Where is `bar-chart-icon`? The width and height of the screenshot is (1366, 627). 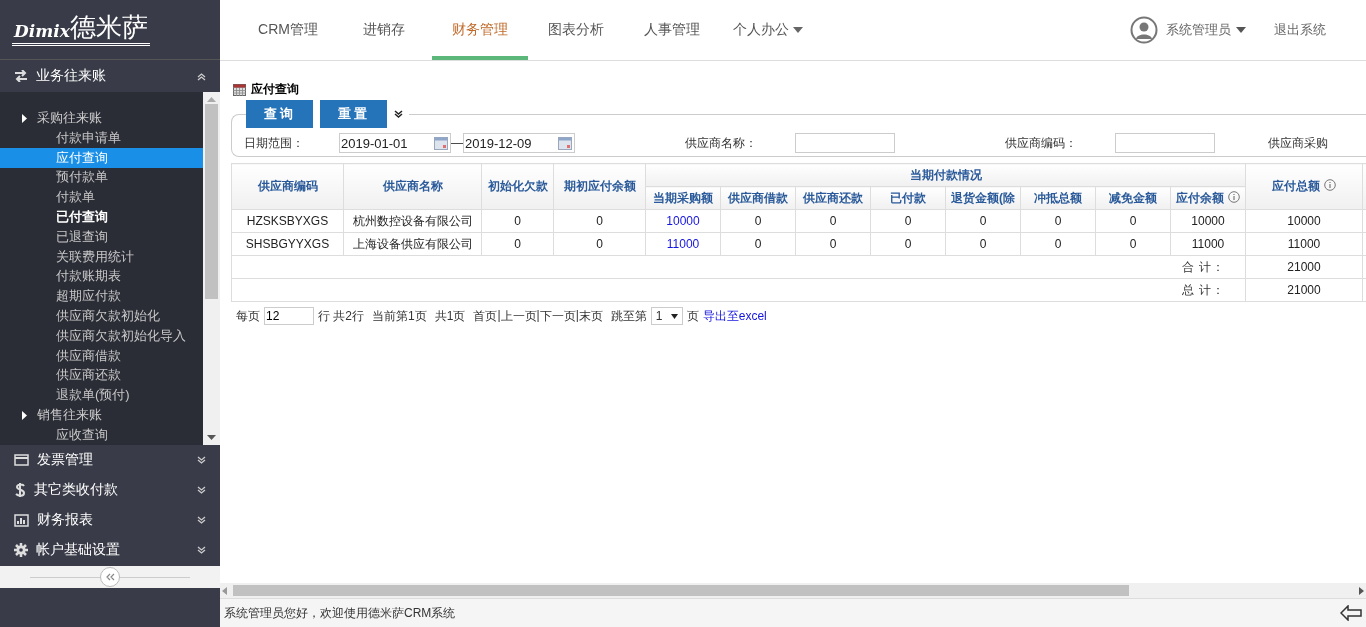
bar-chart-icon is located at coordinates (21, 520).